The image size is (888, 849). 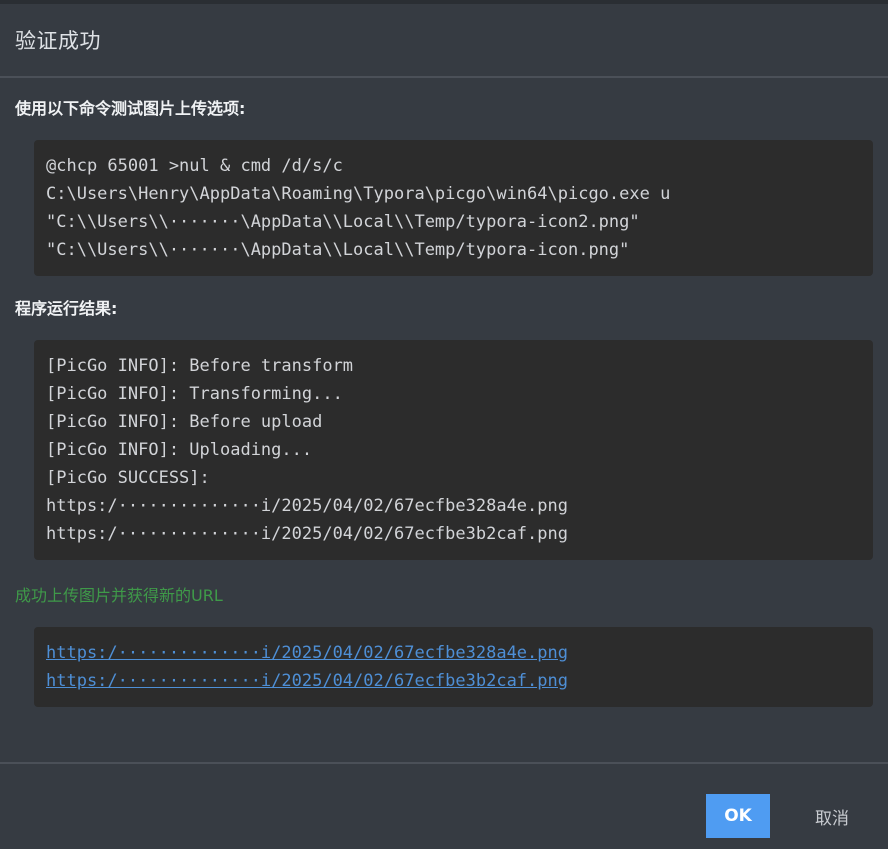 What do you see at coordinates (444, 805) in the screenshot?
I see `dialog-footer: OK 取消` at bounding box center [444, 805].